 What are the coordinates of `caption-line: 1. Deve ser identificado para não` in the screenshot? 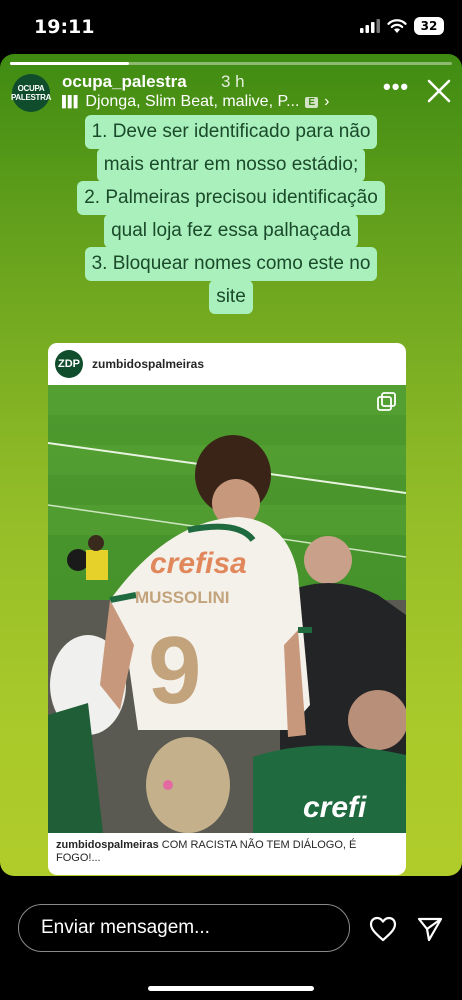 It's located at (231, 132).